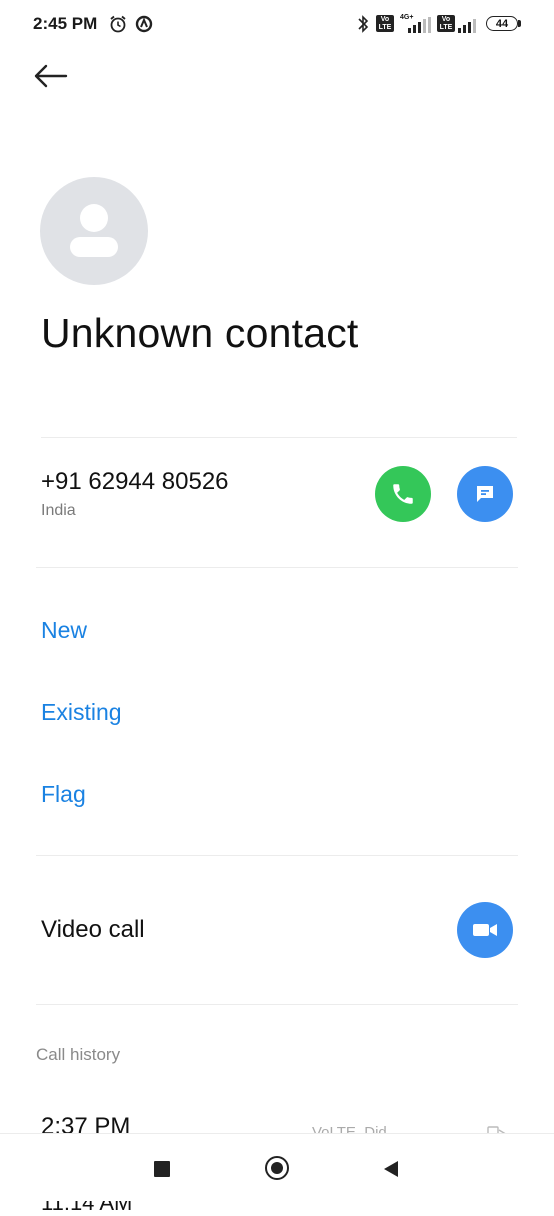 This screenshot has width=554, height=1216. What do you see at coordinates (446, 23) in the screenshot?
I see `volte-icon-2: Vo LTE` at bounding box center [446, 23].